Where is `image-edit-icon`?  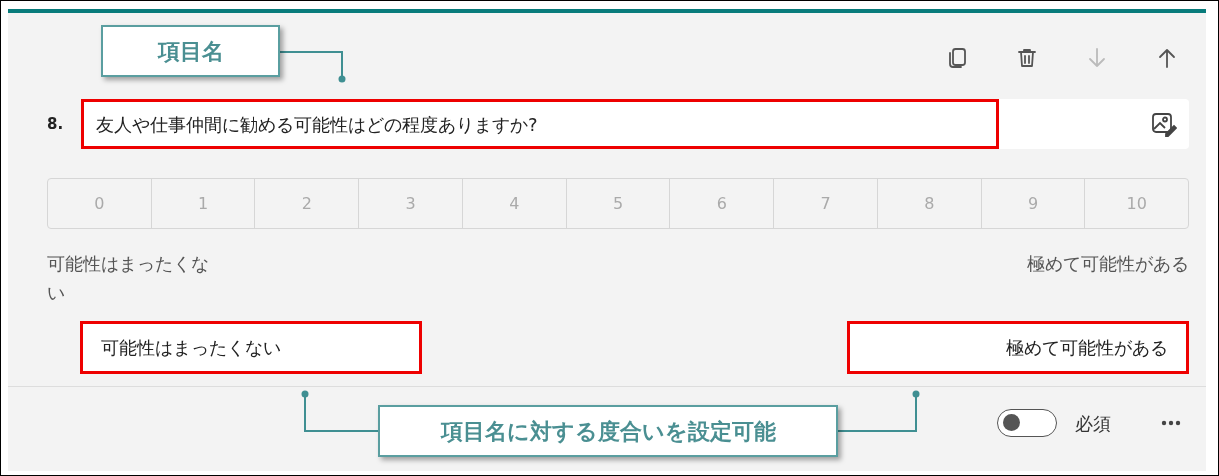 image-edit-icon is located at coordinates (1164, 124).